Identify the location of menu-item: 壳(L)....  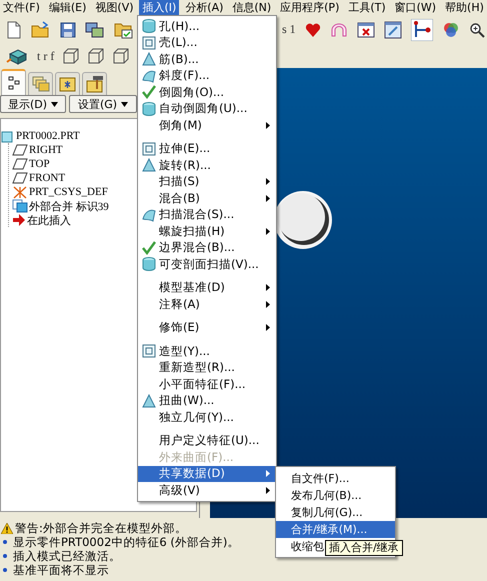
(214, 42).